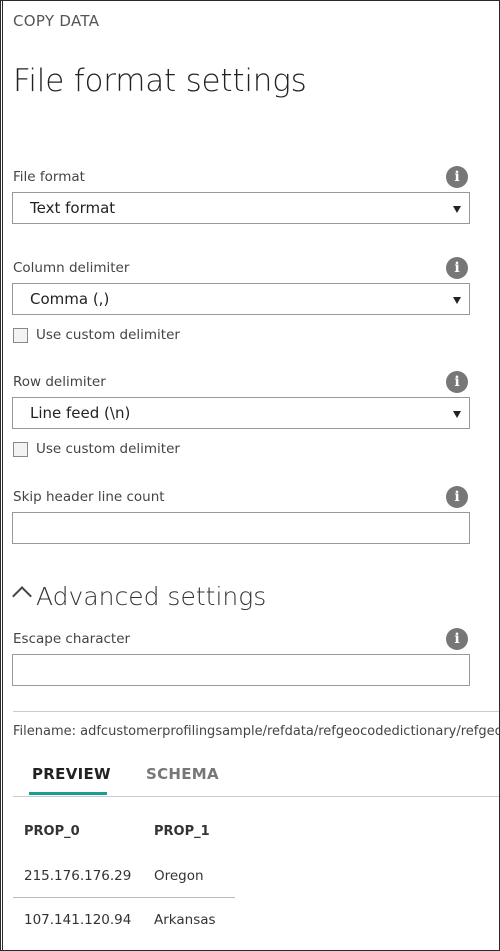  What do you see at coordinates (71, 268) in the screenshot?
I see `column-delimiter-label: Column delimiter` at bounding box center [71, 268].